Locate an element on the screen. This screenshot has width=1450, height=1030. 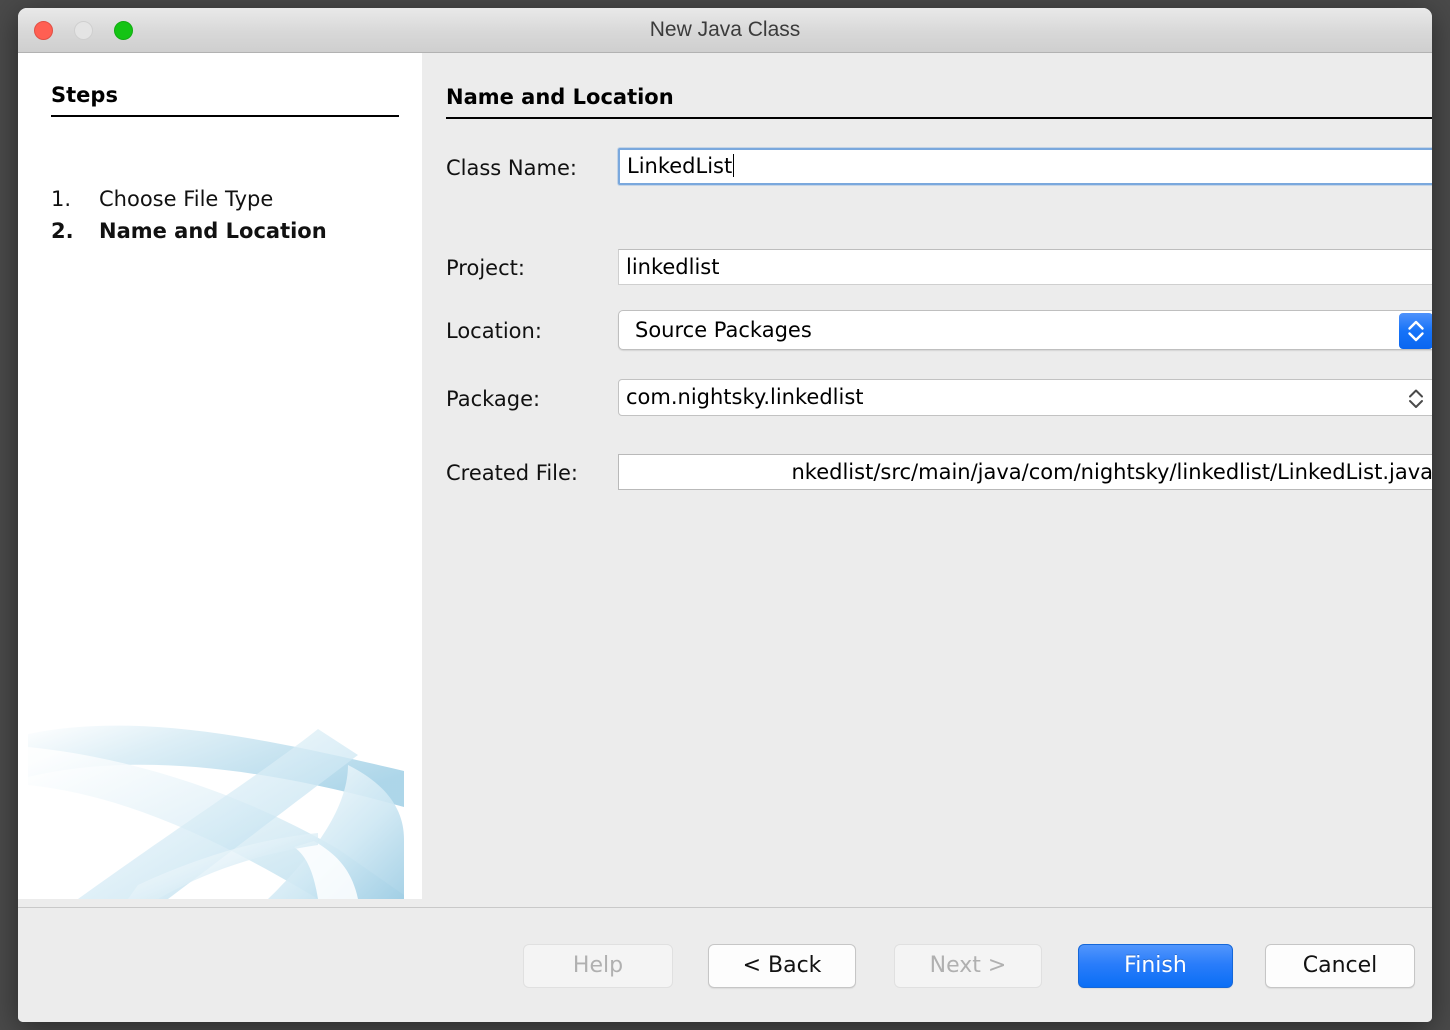
text-caret is located at coordinates (734, 165).